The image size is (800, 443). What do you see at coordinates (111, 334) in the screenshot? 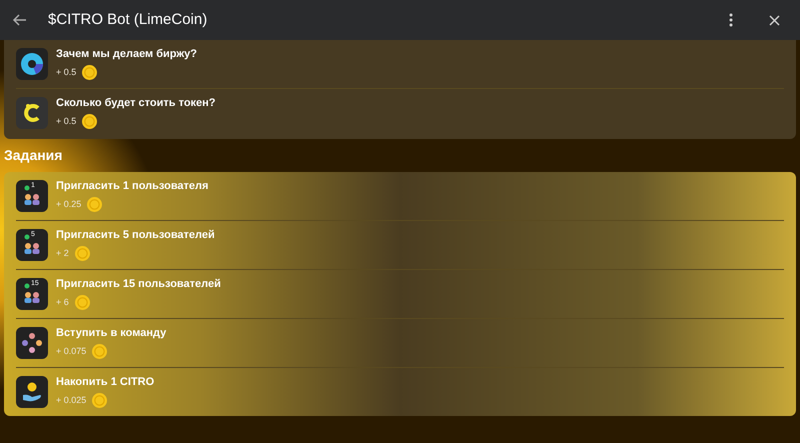
I see `task-title: Вступить в команду` at bounding box center [111, 334].